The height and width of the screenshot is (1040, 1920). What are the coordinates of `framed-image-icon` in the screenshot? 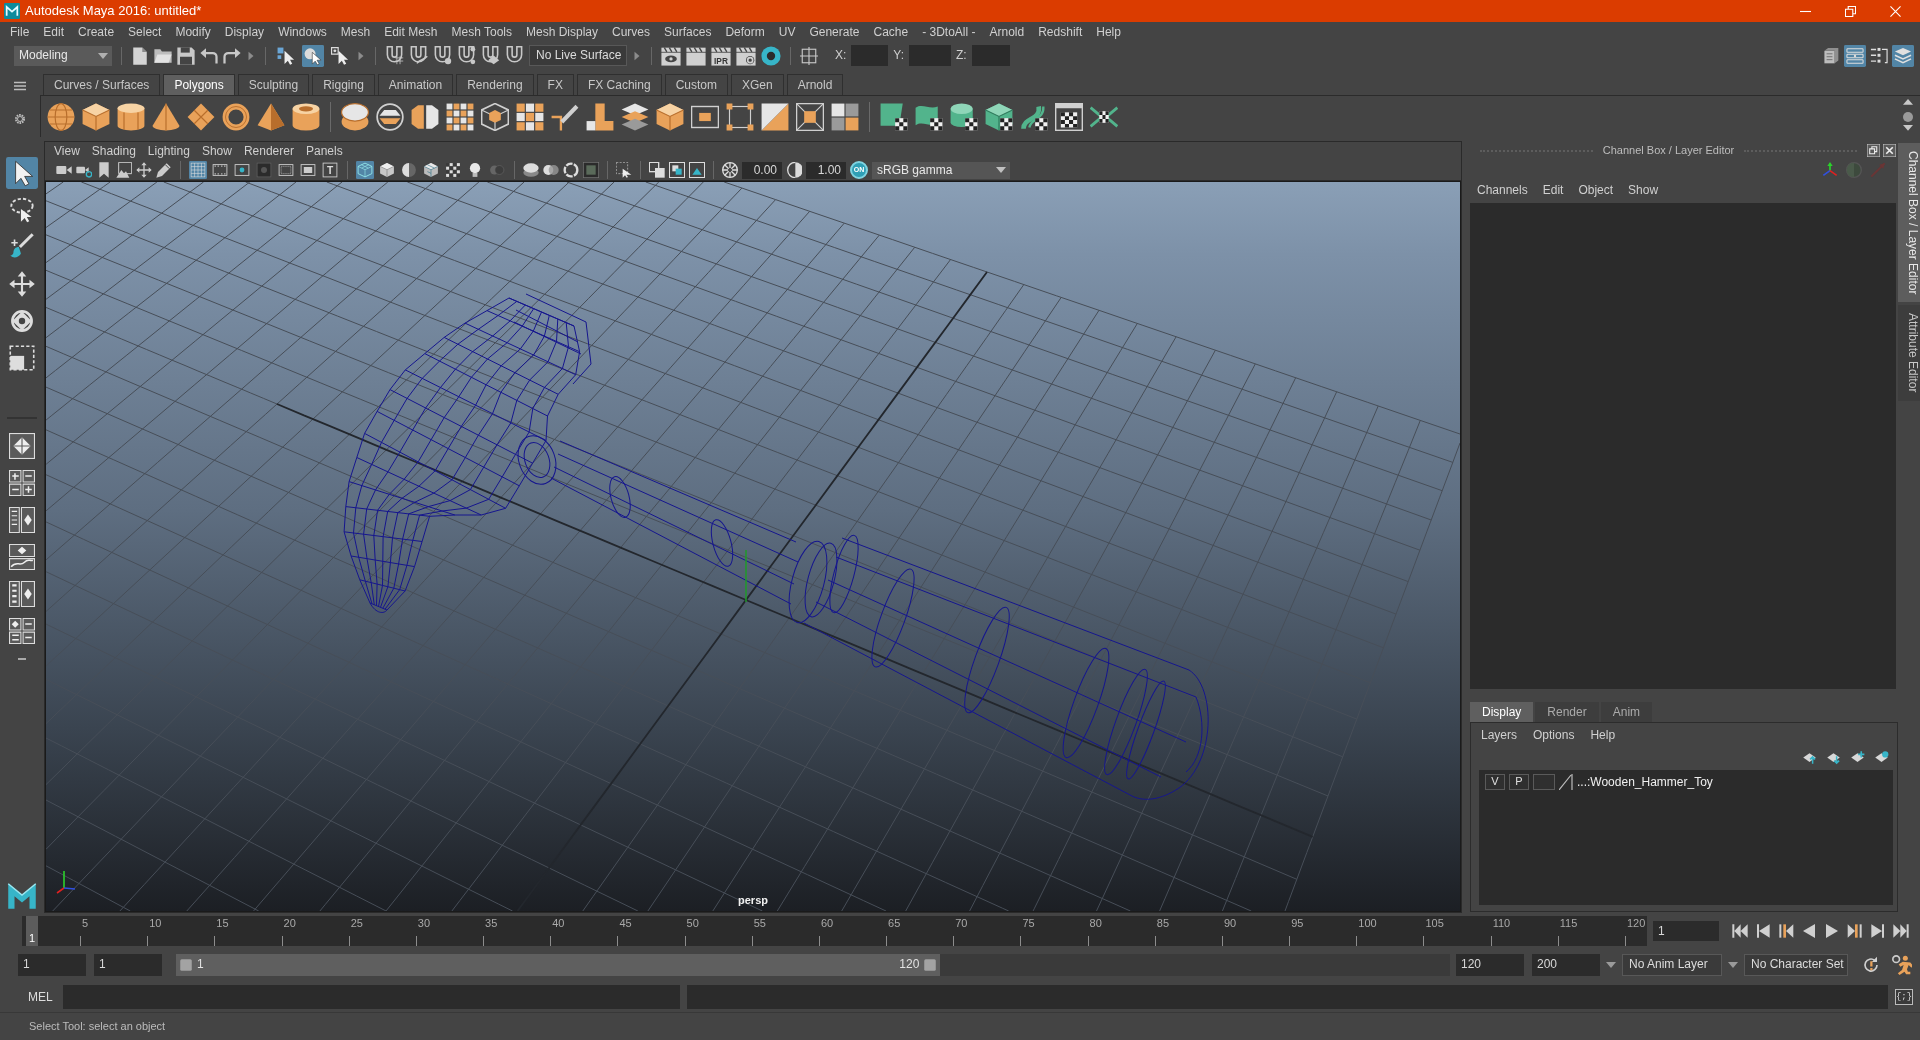 It's located at (697, 170).